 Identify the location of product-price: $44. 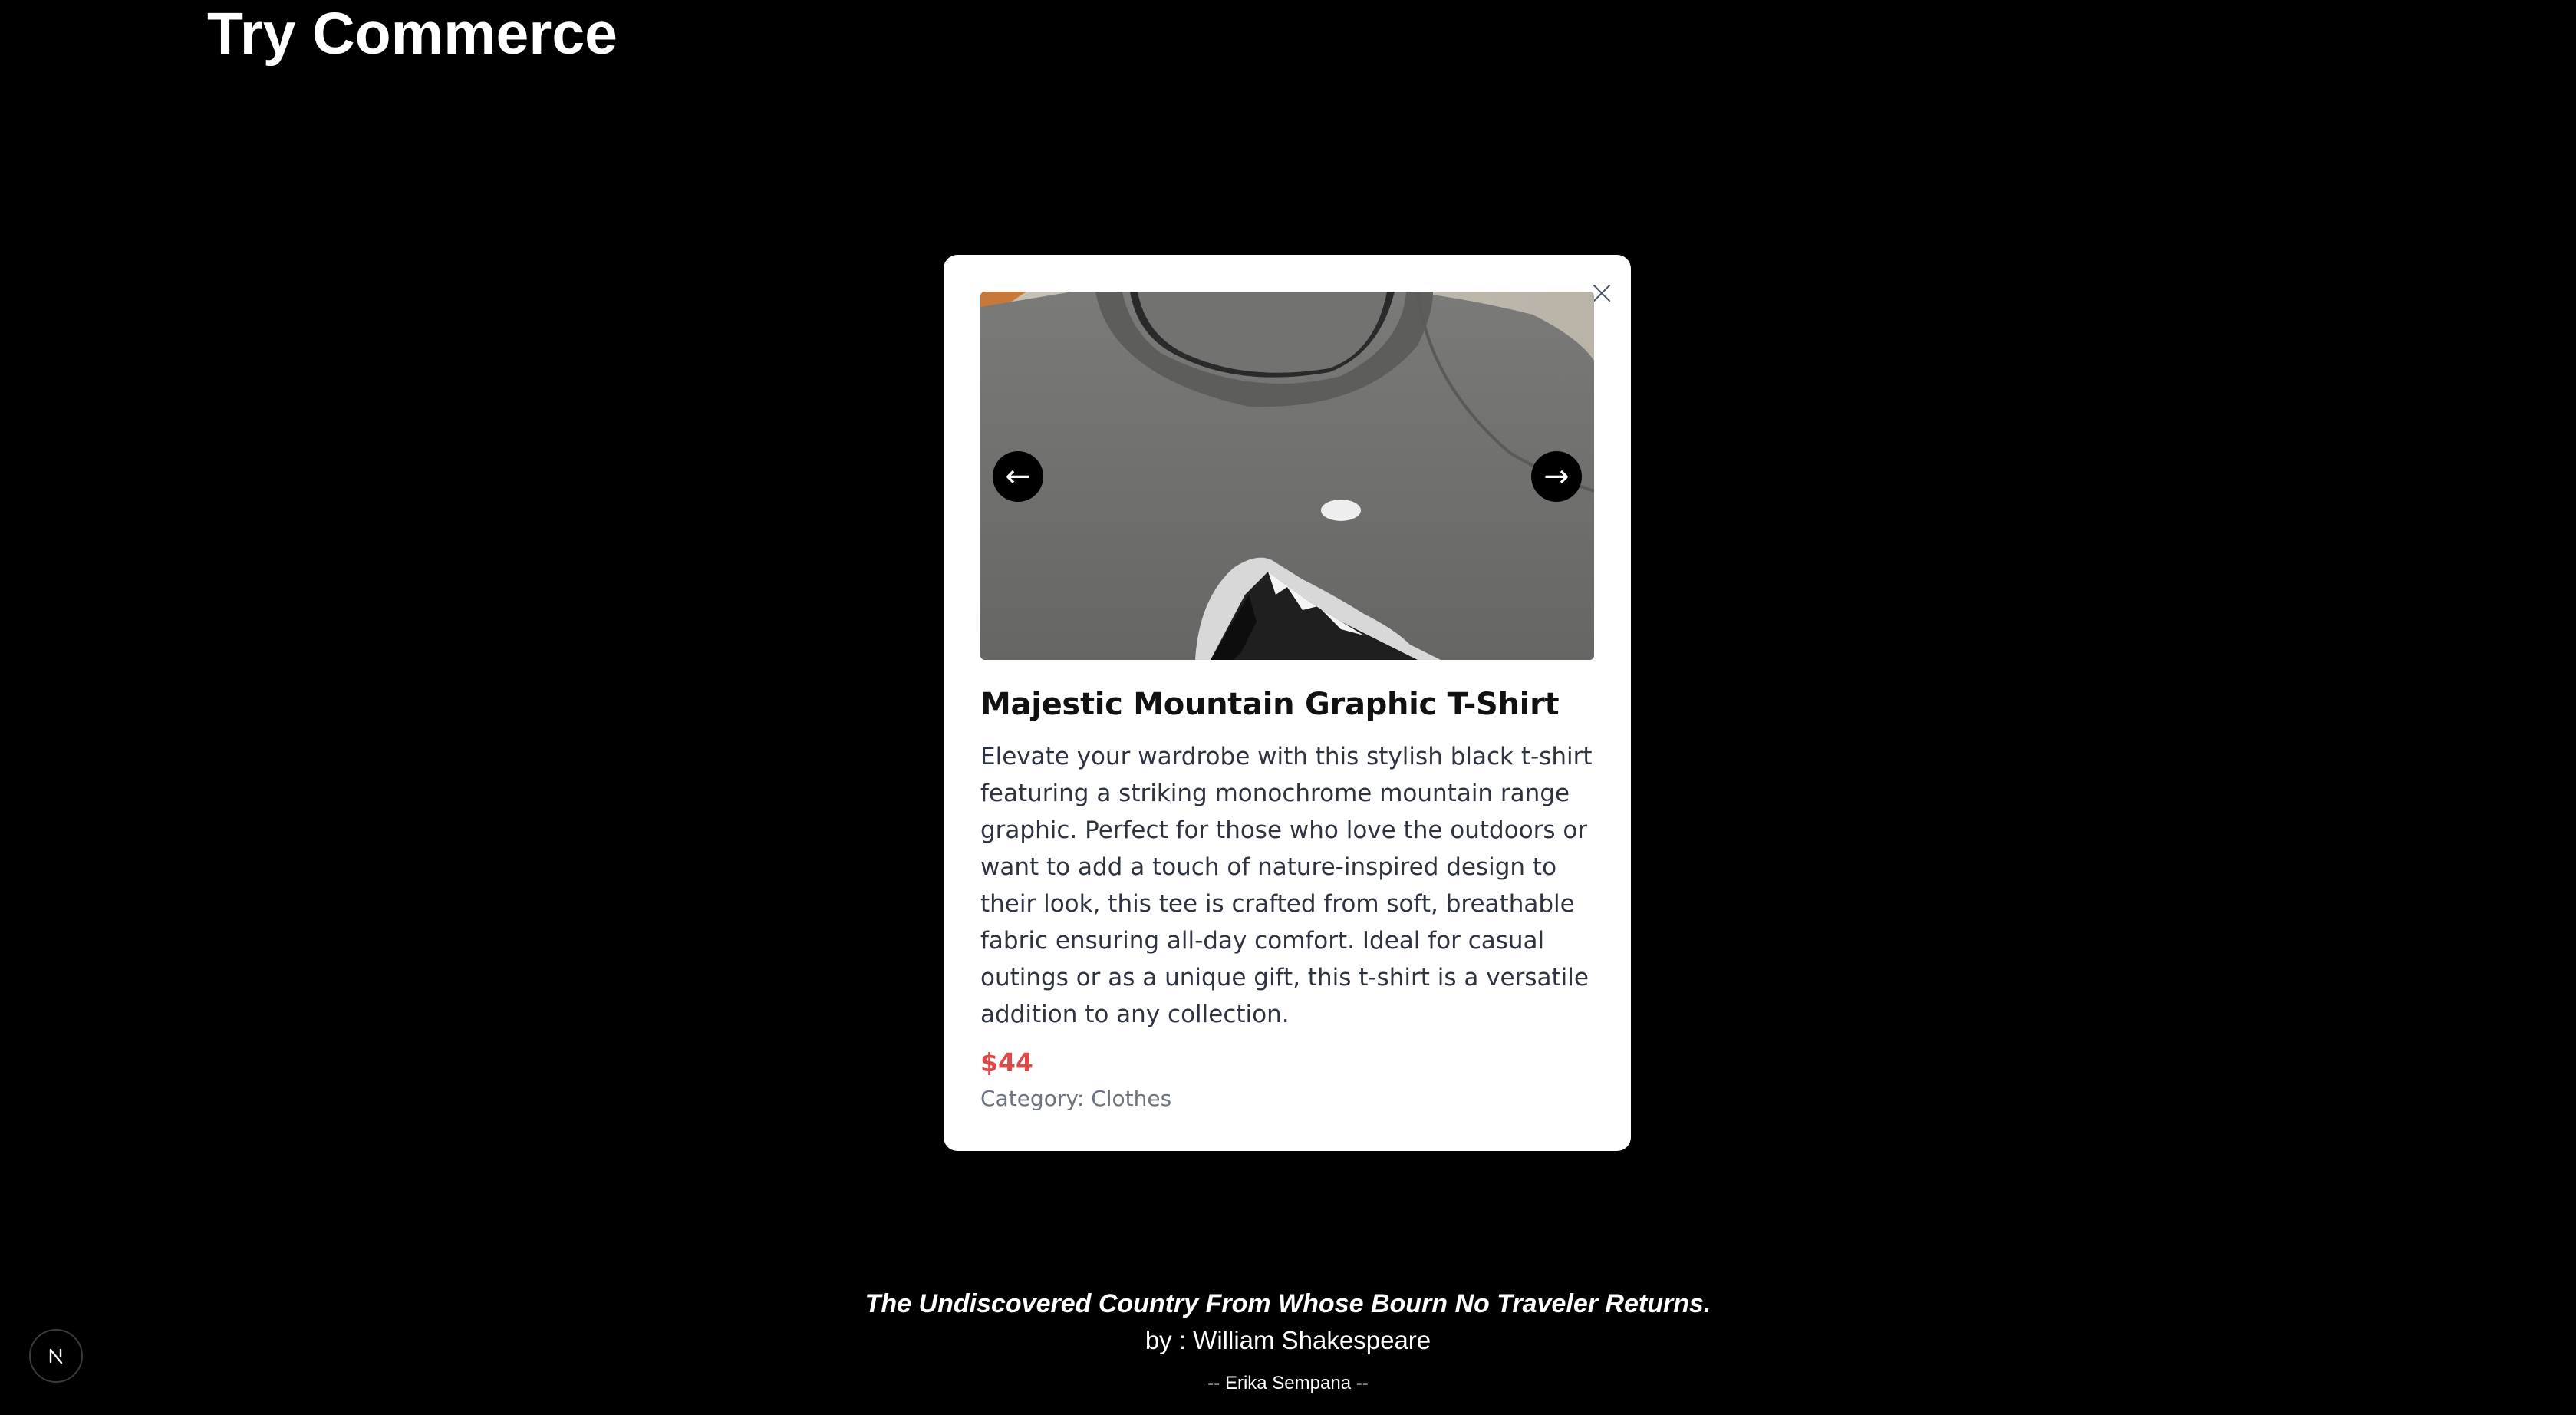
(1006, 1062).